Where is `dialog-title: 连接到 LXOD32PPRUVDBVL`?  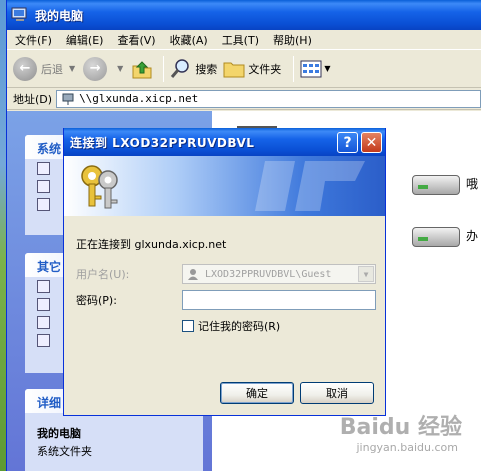 dialog-title: 连接到 LXOD32PPRUVDBVL is located at coordinates (162, 142).